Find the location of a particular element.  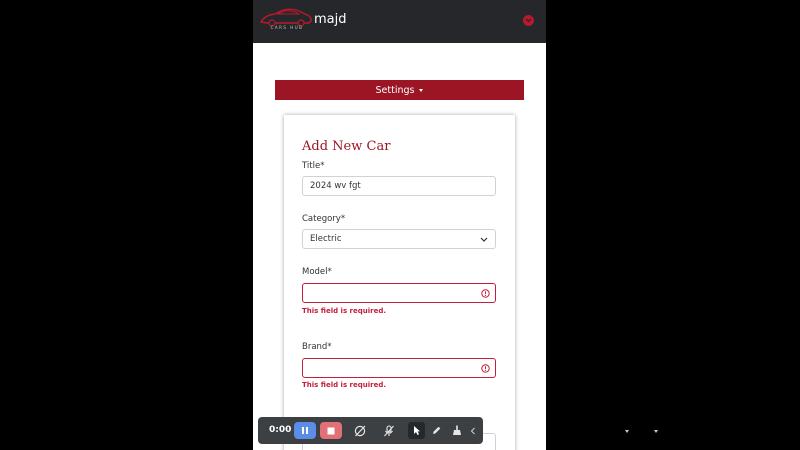

camera-toggle-button is located at coordinates (360, 430).